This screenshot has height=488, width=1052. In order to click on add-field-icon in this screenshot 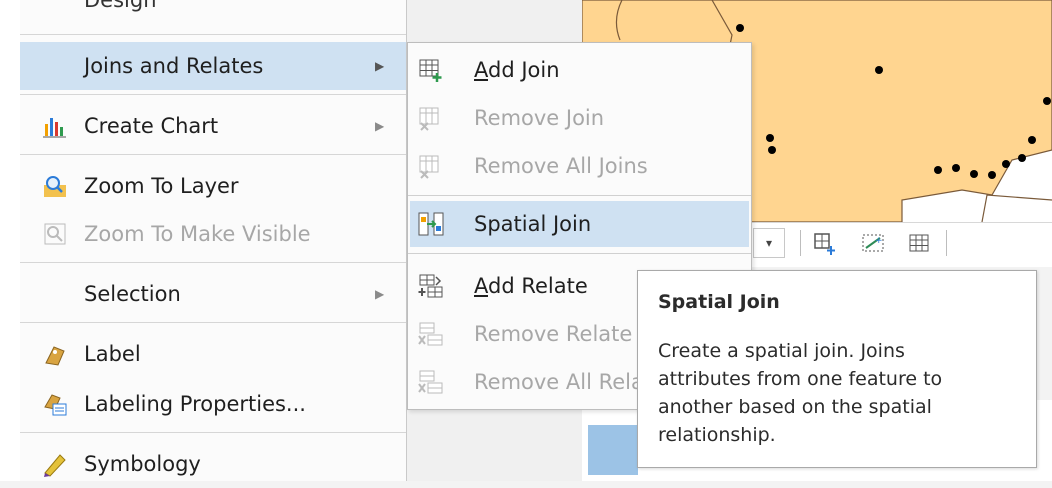, I will do `click(825, 243)`.